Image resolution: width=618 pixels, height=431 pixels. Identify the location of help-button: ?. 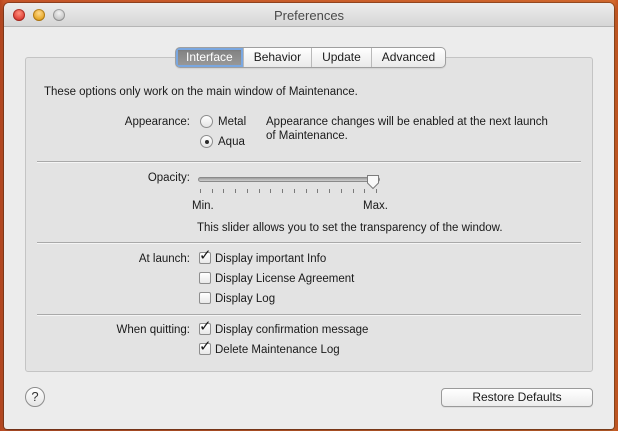
(35, 397).